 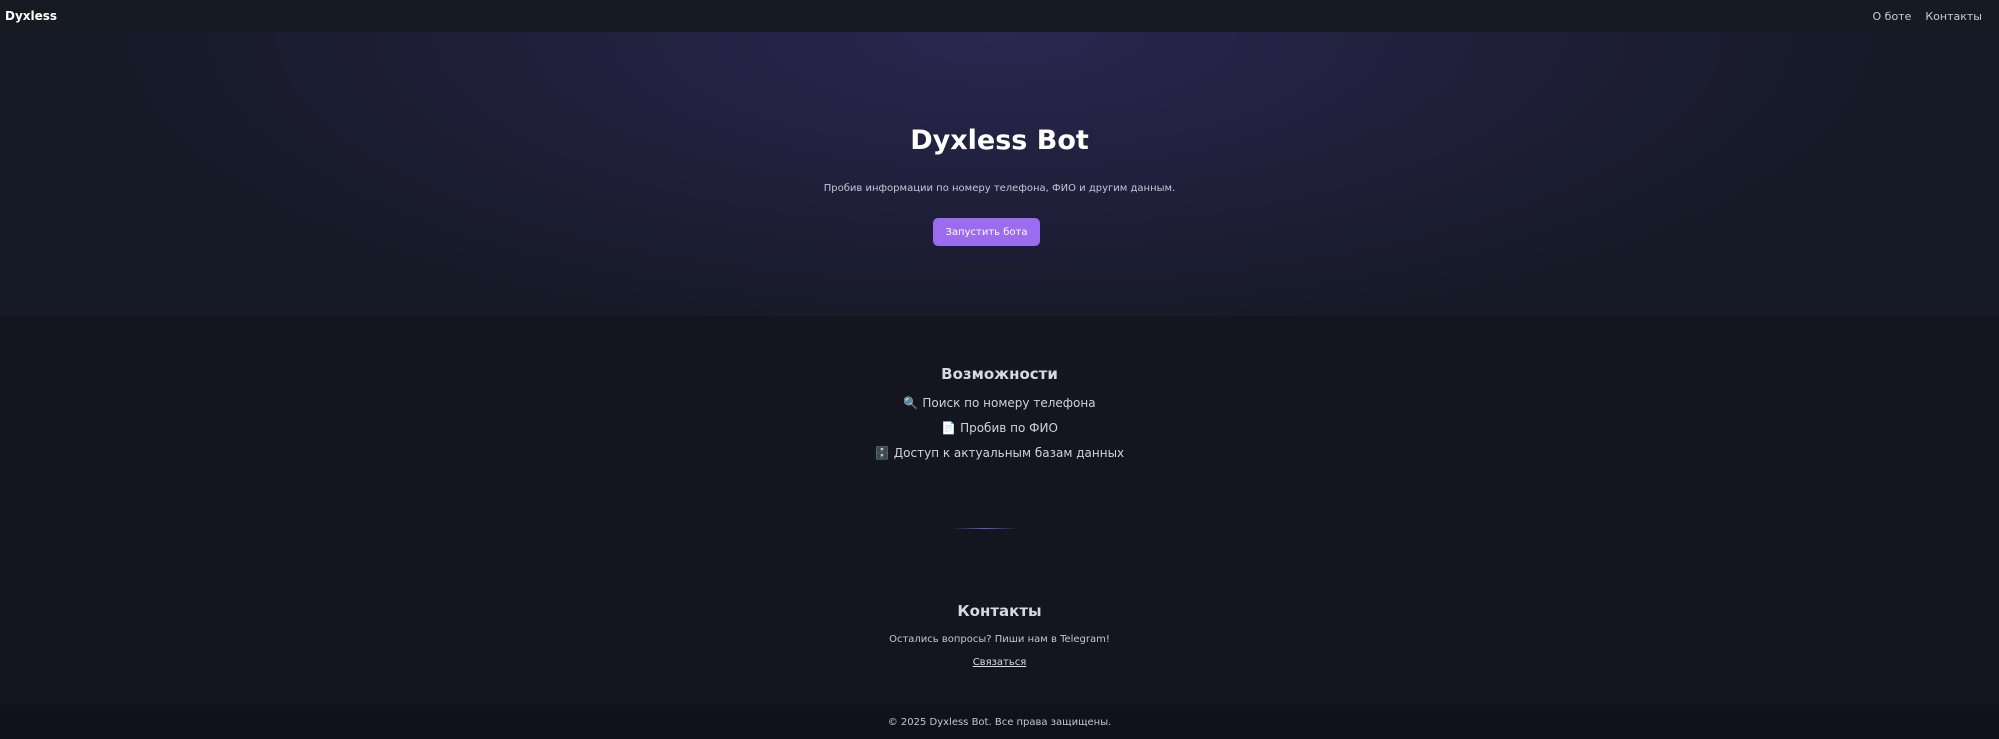 I want to click on feature-item: 📄 Пробив по ФИО, so click(x=999, y=433).